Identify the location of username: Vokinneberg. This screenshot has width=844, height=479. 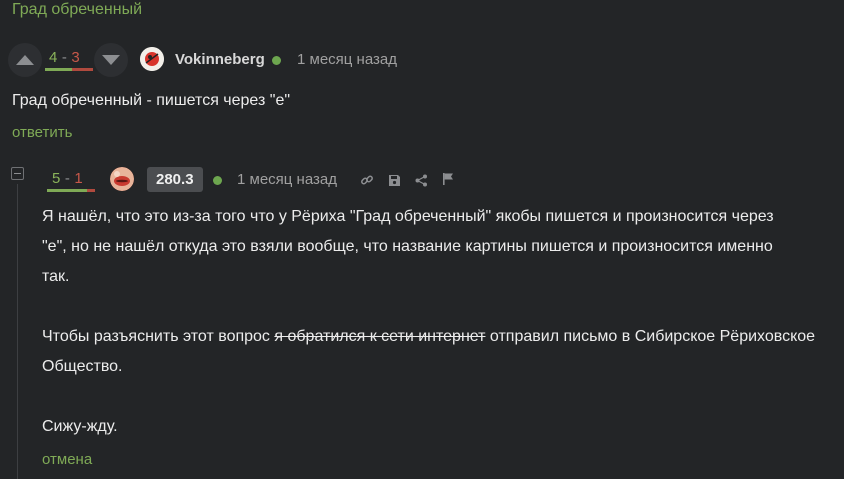
(220, 59).